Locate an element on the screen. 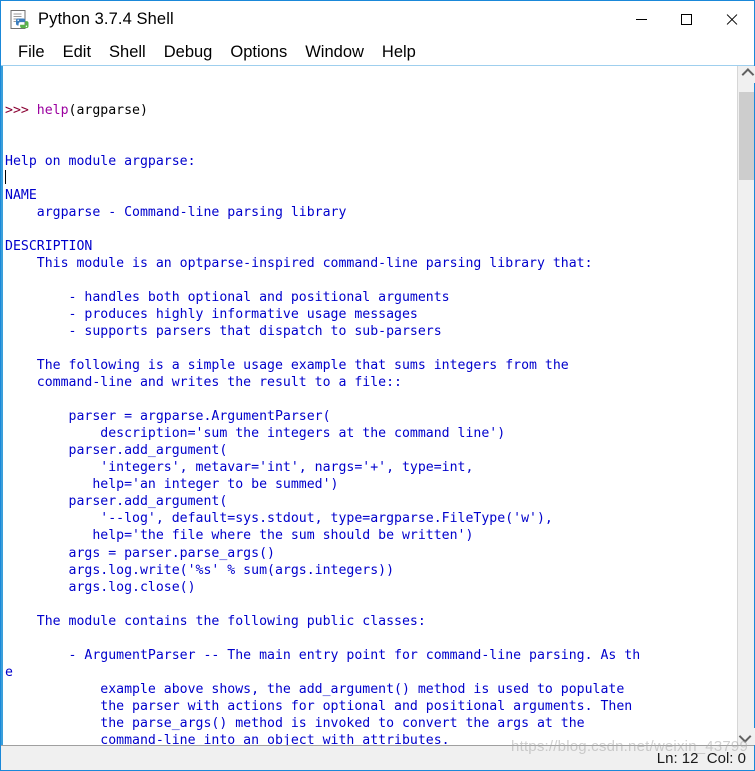 Image resolution: width=755 pixels, height=771 pixels. menu-item-debug: Debug is located at coordinates (188, 52).